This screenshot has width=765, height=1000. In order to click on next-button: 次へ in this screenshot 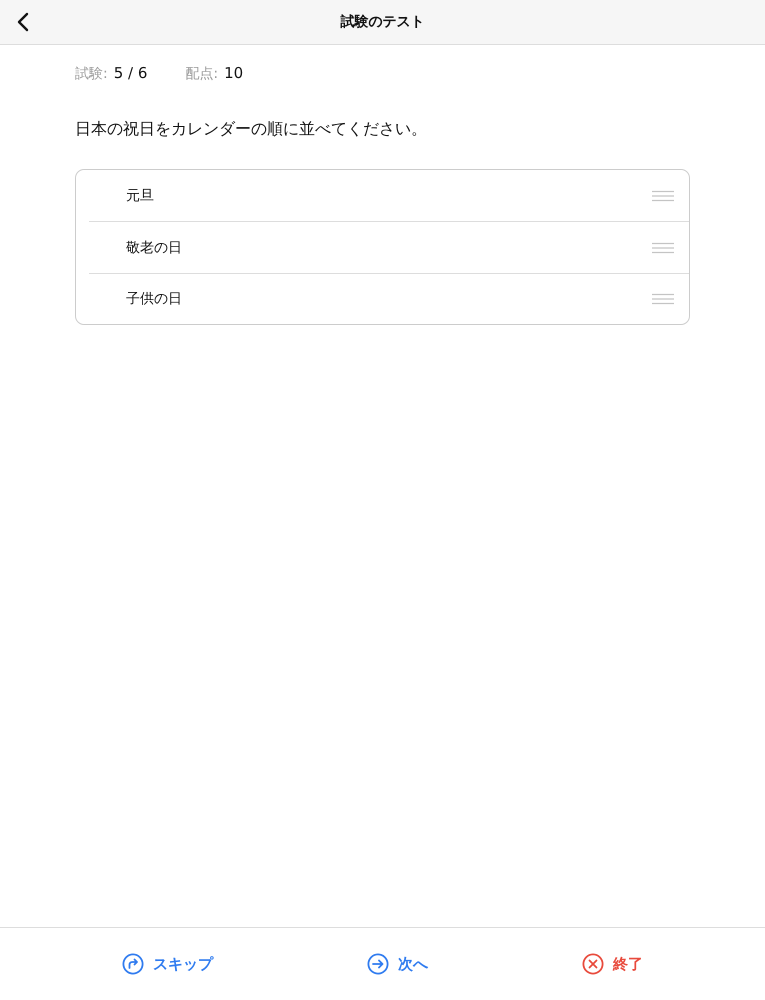, I will do `click(397, 964)`.